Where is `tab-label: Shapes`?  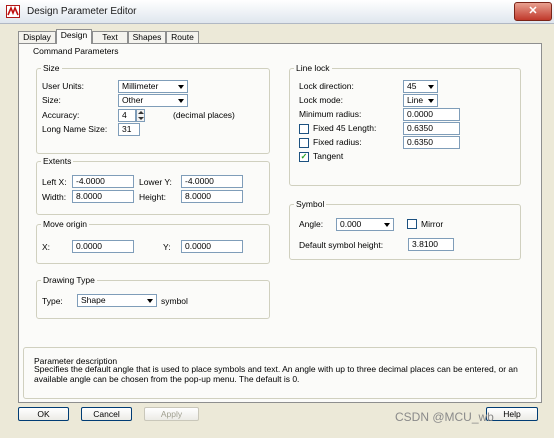 tab-label: Shapes is located at coordinates (147, 37).